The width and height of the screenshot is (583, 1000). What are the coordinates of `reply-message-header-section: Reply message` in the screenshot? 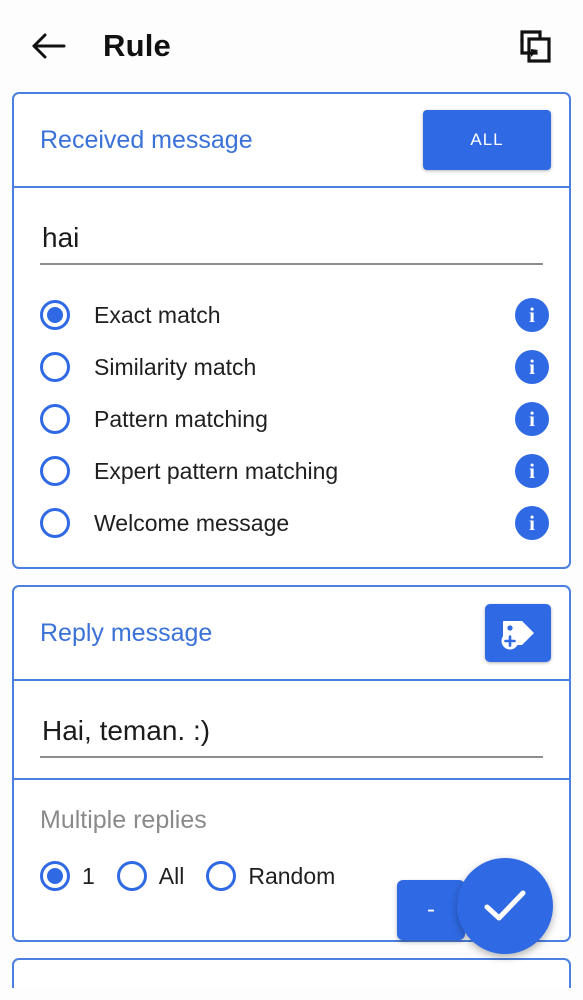 It's located at (291, 633).